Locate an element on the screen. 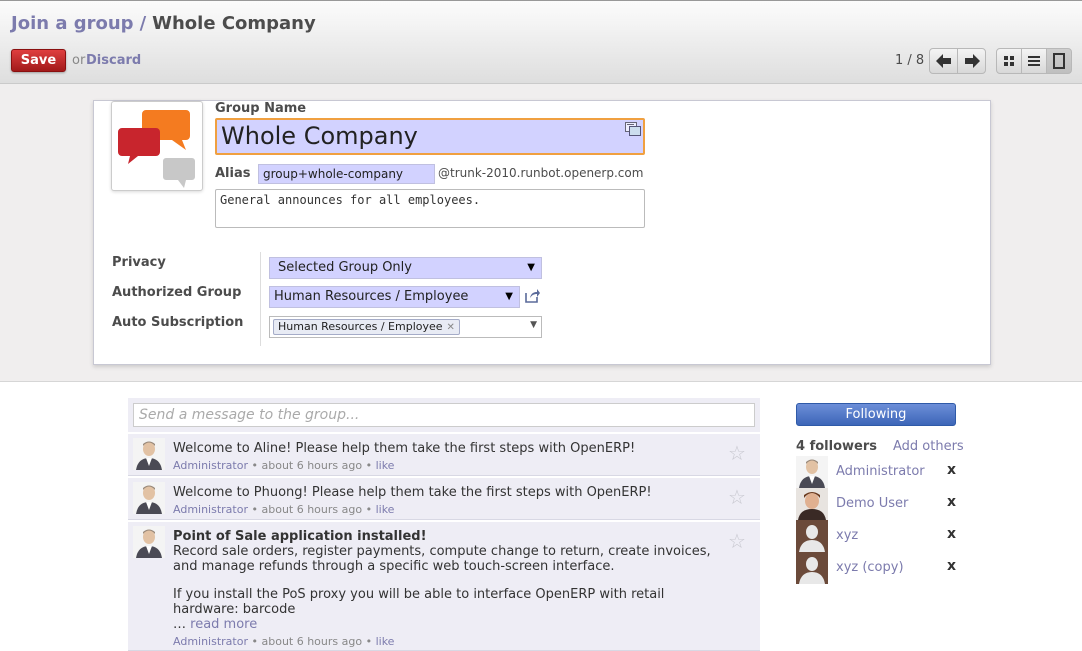  description-textarea: General announces for all employees. is located at coordinates (430, 208).